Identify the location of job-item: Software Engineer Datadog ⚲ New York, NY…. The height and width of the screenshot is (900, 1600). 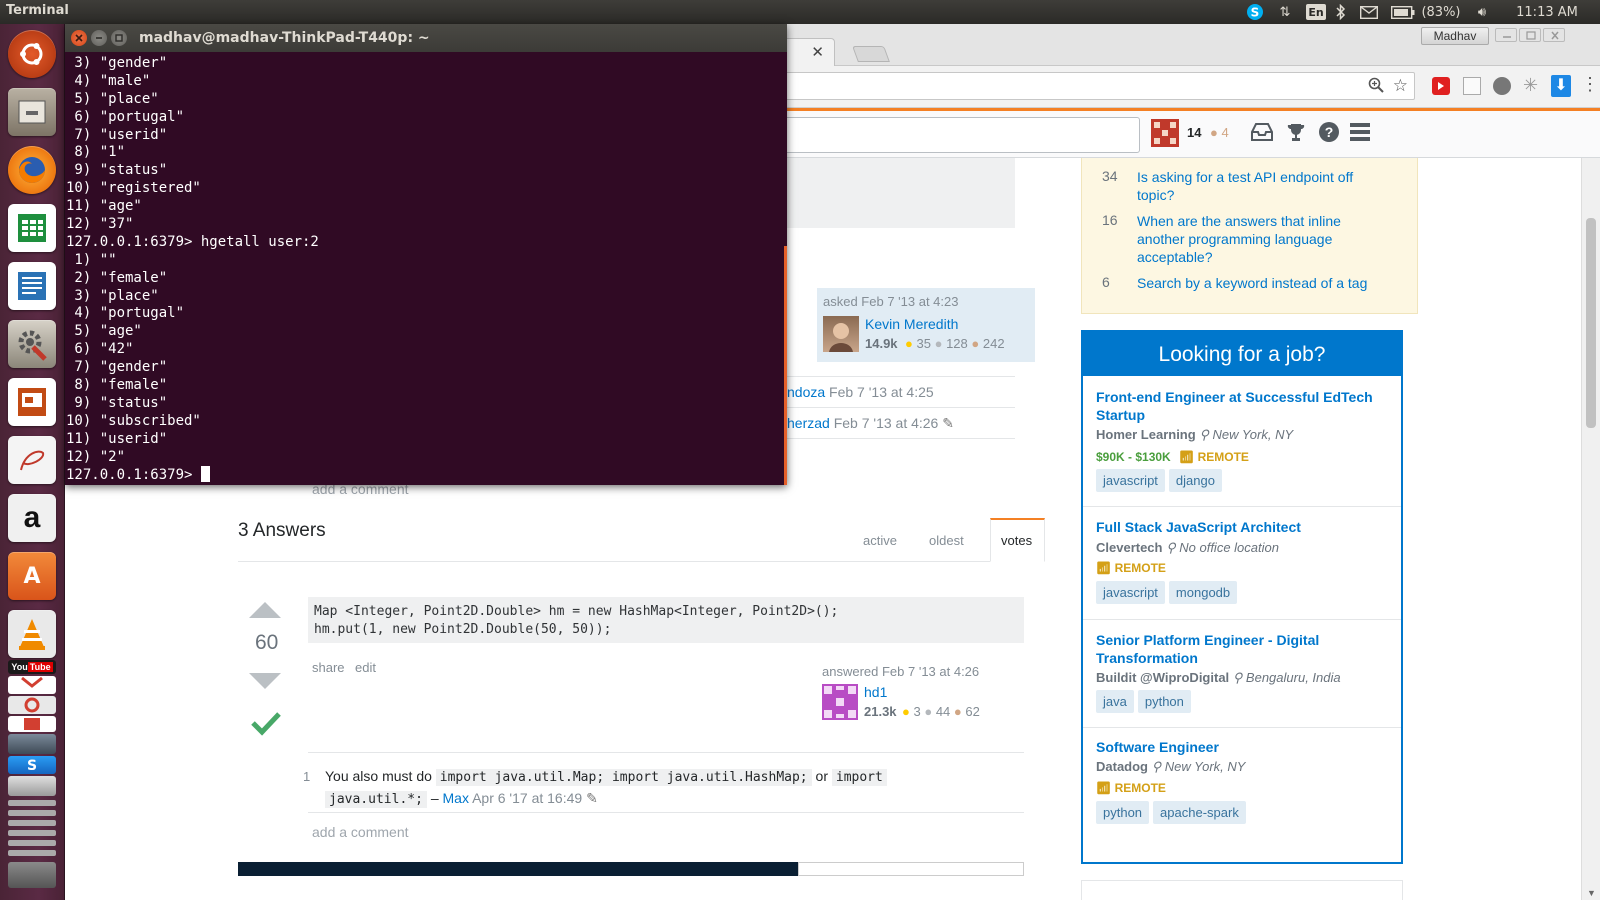
(1242, 795).